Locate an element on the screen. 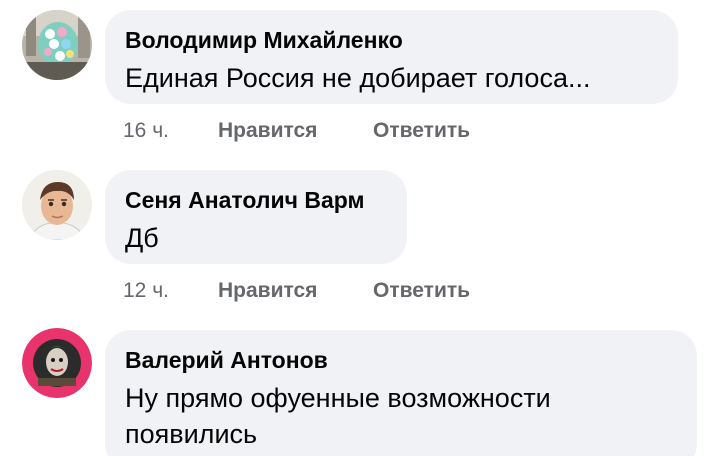  comment-author: Сеня Анатолич Варм is located at coordinates (256, 200).